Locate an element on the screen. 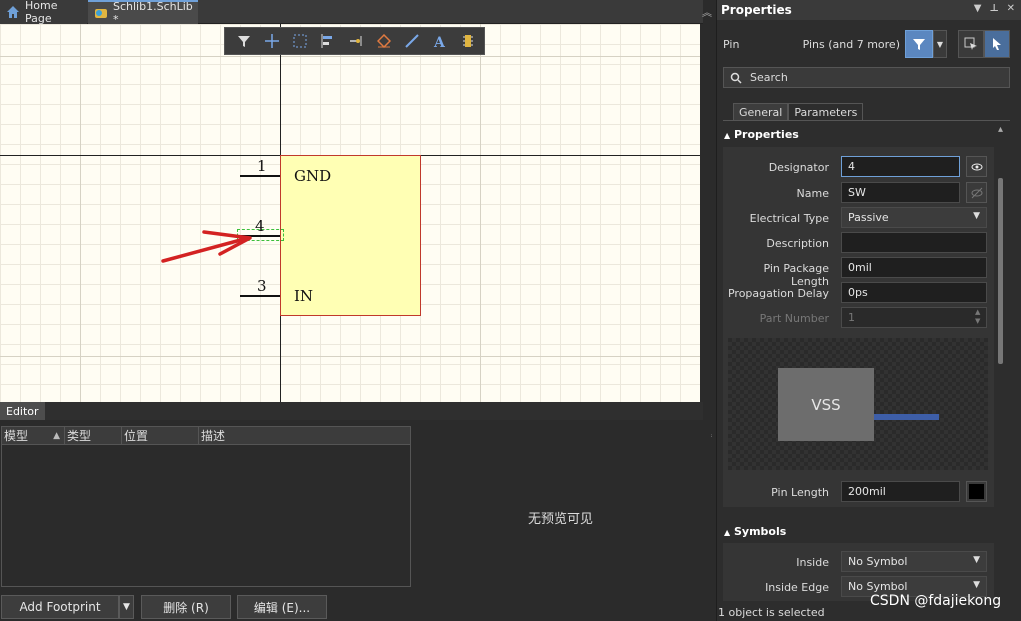 Image resolution: width=1021 pixels, height=621 pixels. select-cursor-icon is located at coordinates (970, 43).